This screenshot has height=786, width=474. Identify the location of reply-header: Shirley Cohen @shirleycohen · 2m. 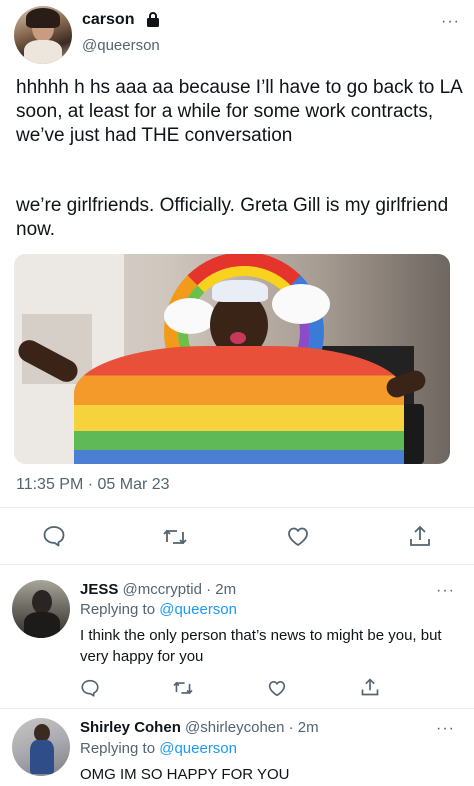
(199, 727).